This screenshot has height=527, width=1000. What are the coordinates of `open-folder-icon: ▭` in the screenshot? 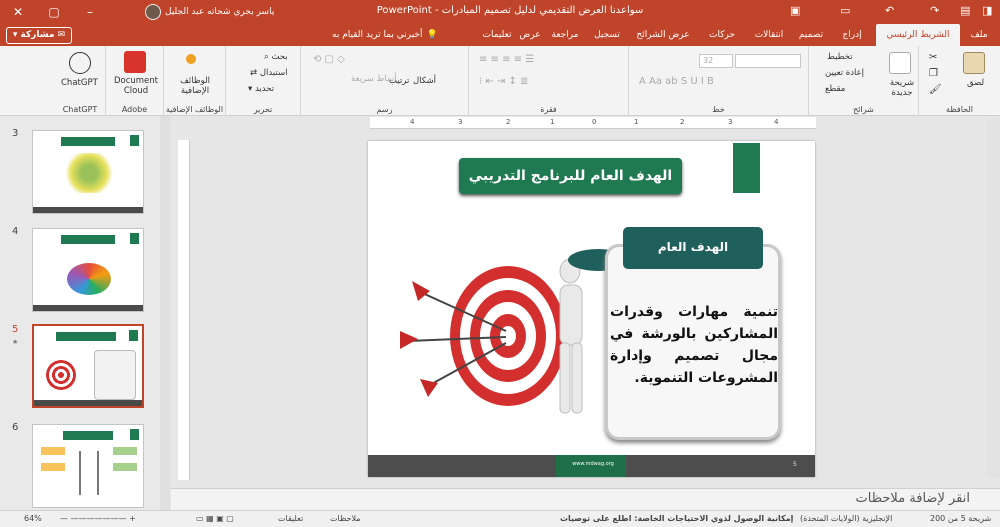 It's located at (845, 10).